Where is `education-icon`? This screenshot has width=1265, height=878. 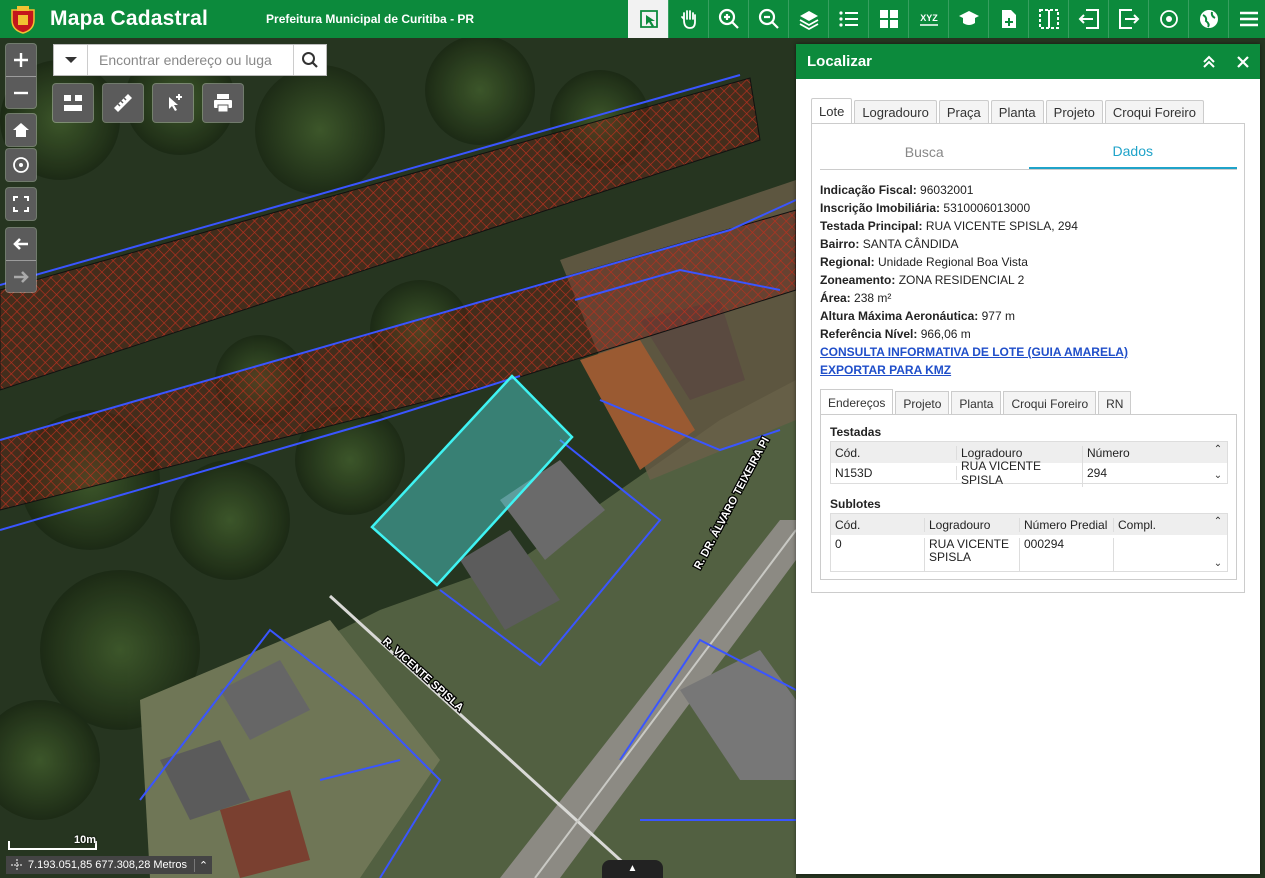 education-icon is located at coordinates (968, 18).